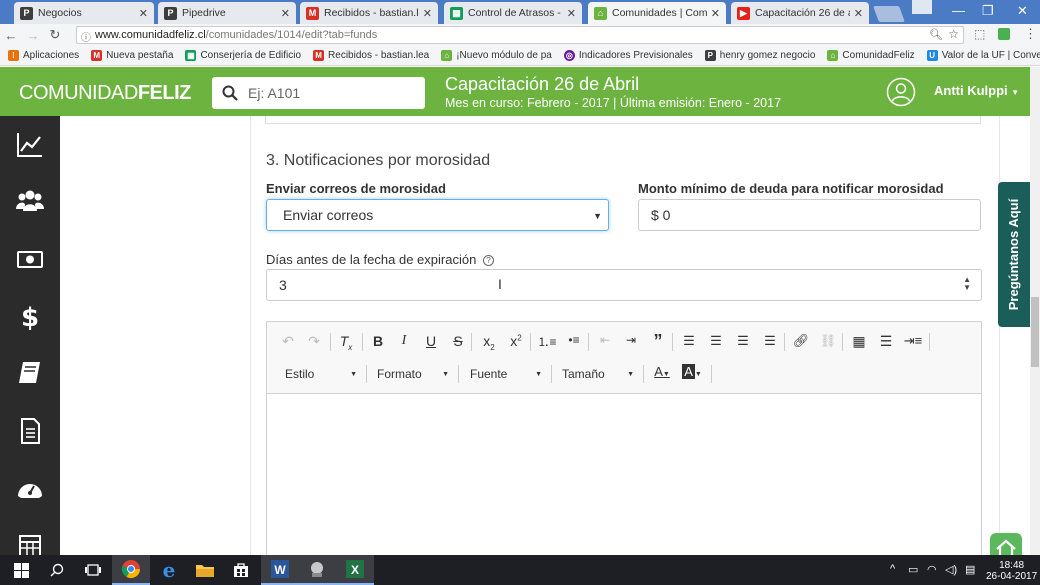 This screenshot has height=585, width=1040. What do you see at coordinates (809, 215) in the screenshot?
I see `min-amount-input: $ 0` at bounding box center [809, 215].